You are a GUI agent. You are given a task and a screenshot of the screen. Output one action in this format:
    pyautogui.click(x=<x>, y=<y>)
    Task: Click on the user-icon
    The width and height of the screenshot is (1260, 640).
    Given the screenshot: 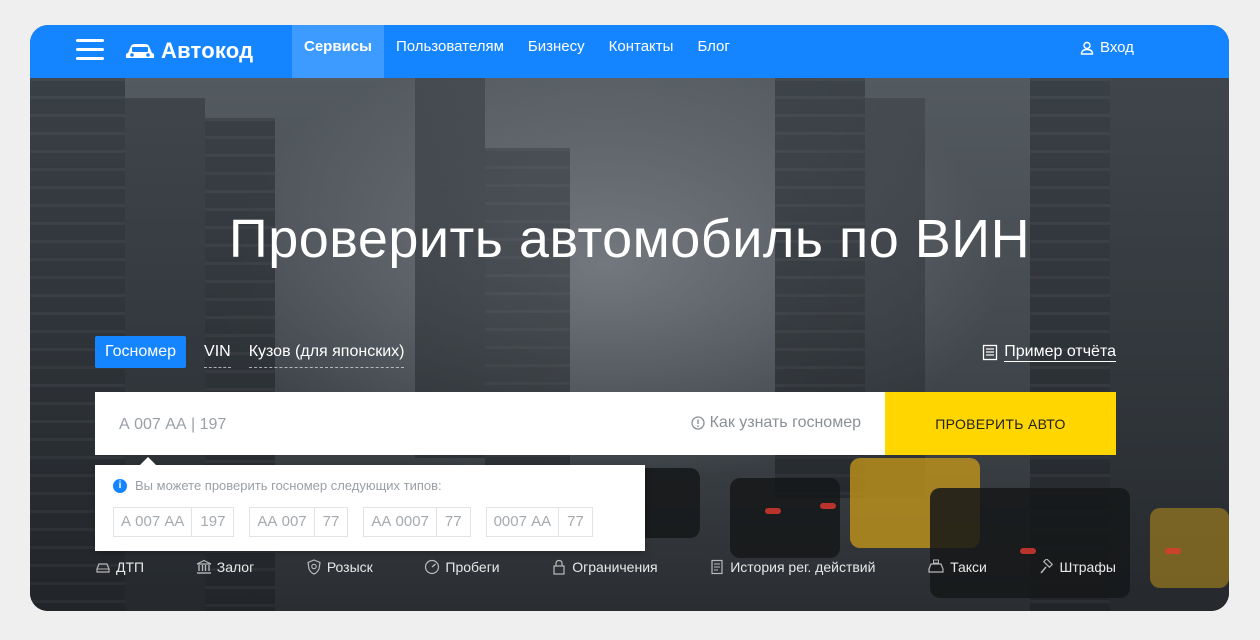 What is the action you would take?
    pyautogui.click(x=1087, y=48)
    